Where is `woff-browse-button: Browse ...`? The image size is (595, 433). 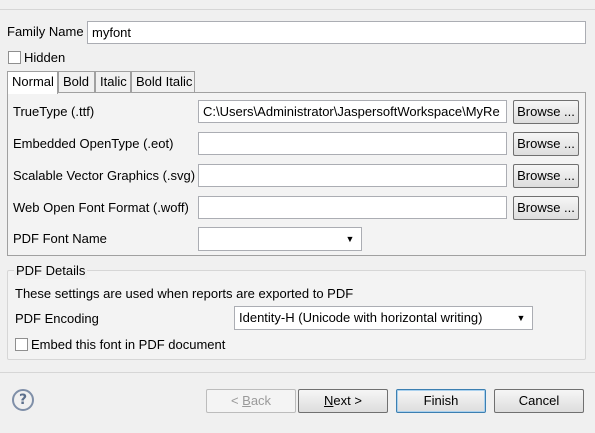 woff-browse-button: Browse ... is located at coordinates (546, 208).